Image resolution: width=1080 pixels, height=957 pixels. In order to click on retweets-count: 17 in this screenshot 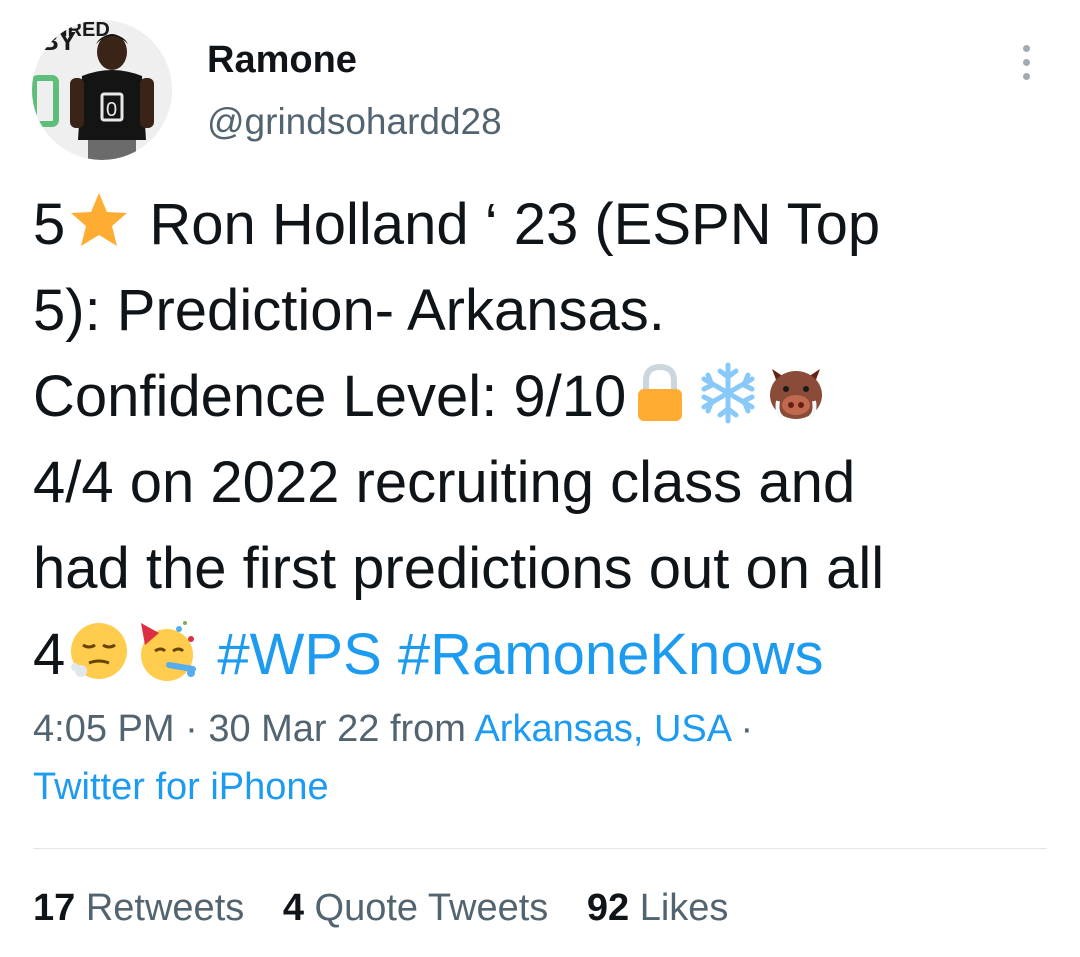, I will do `click(54, 908)`.